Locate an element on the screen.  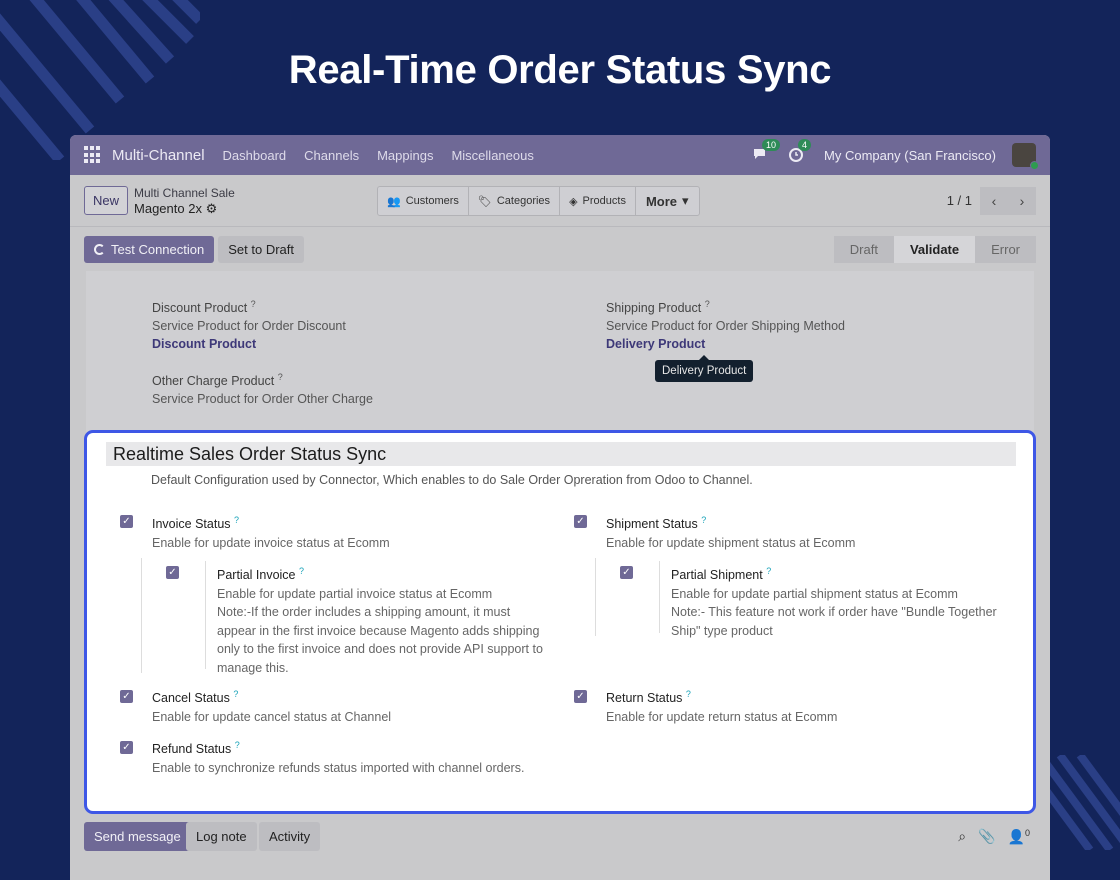
tag-icon: 🏷 is located at coordinates (484, 201).